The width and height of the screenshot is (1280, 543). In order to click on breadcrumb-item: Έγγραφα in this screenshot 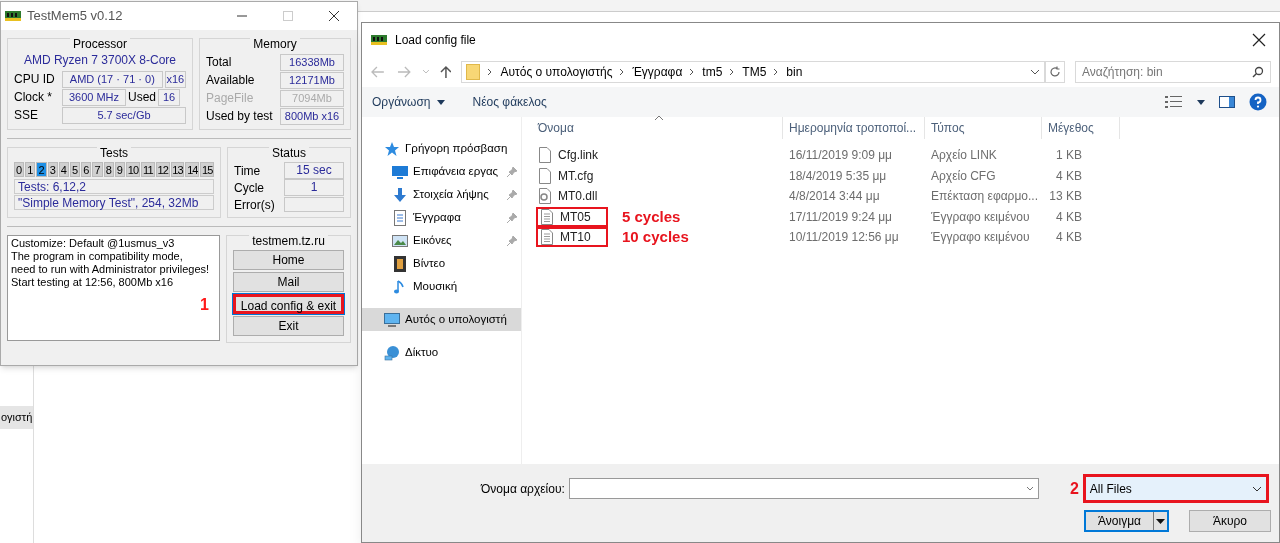, I will do `click(657, 72)`.